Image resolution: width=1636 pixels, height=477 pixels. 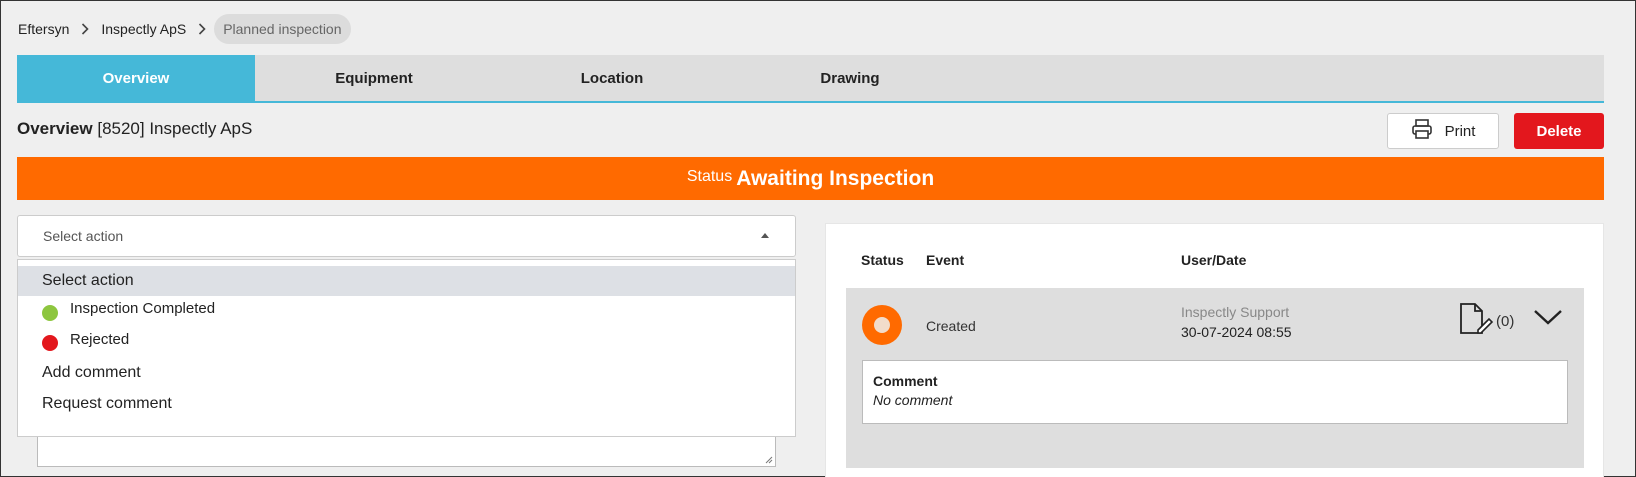 What do you see at coordinates (1235, 312) in the screenshot?
I see `event-user: Inspectly Support` at bounding box center [1235, 312].